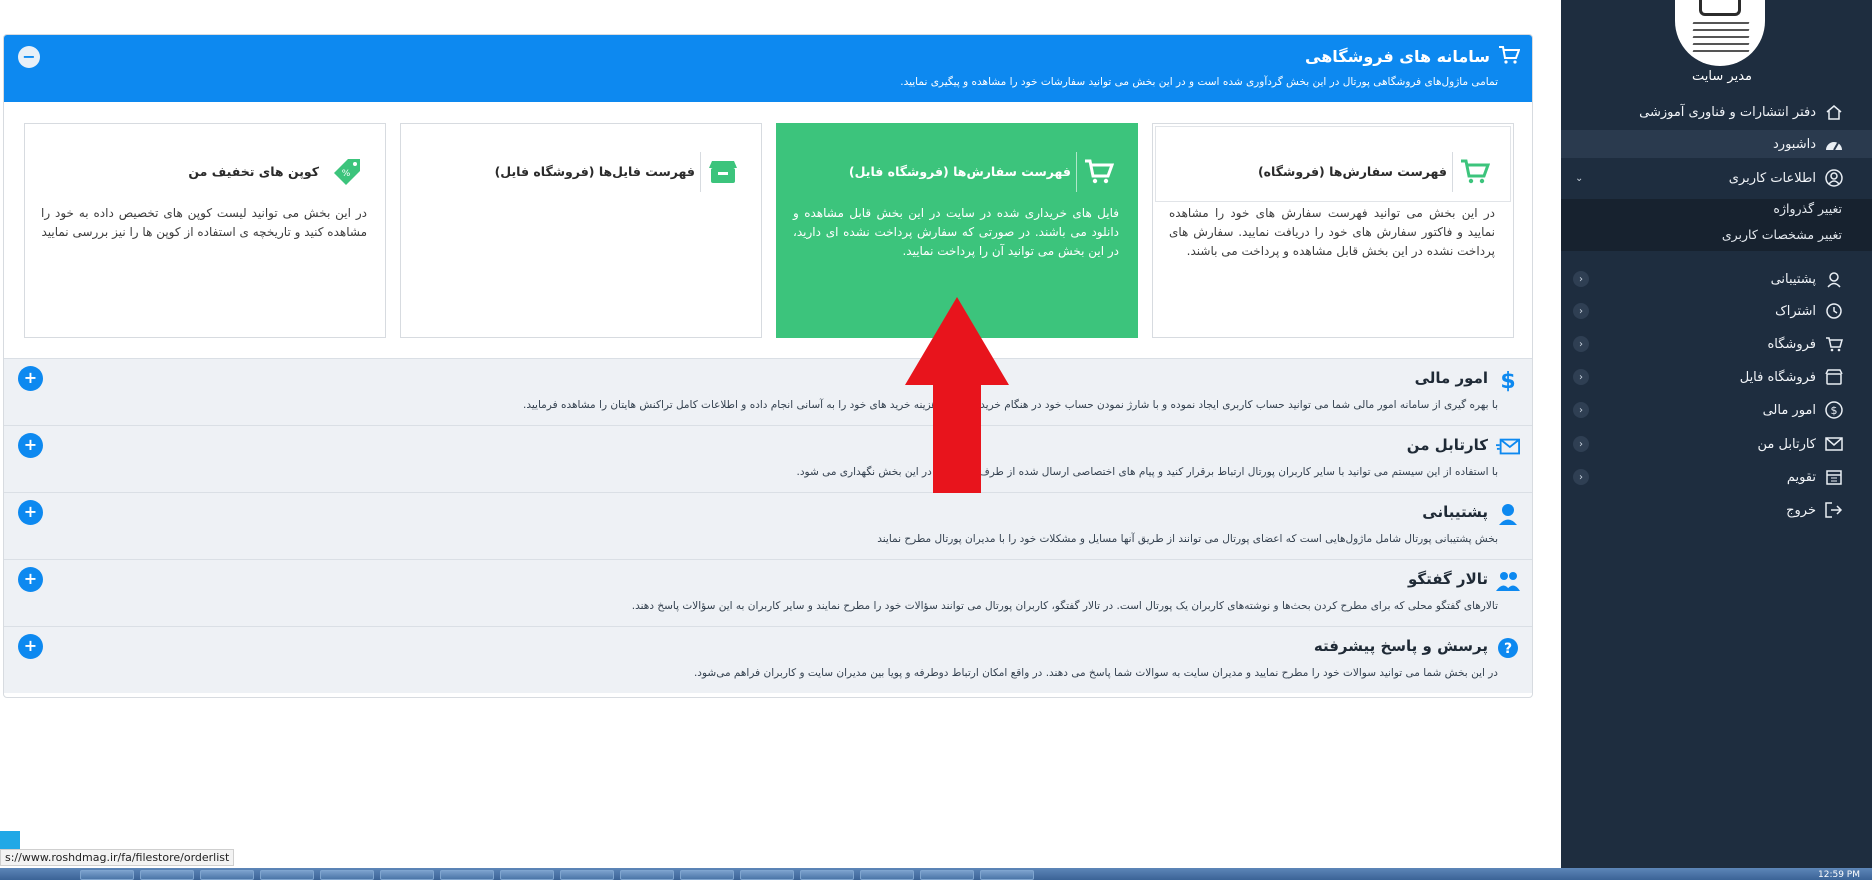 The height and width of the screenshot is (880, 1872). Describe the element at coordinates (1834, 444) in the screenshot. I see `inbox-icon` at that location.